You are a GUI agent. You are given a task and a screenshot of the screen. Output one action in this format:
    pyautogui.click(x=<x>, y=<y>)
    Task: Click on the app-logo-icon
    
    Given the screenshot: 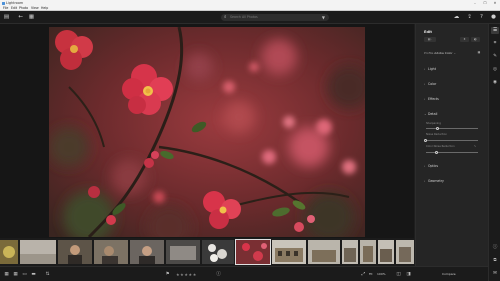 What is the action you would take?
    pyautogui.click(x=3, y=3)
    